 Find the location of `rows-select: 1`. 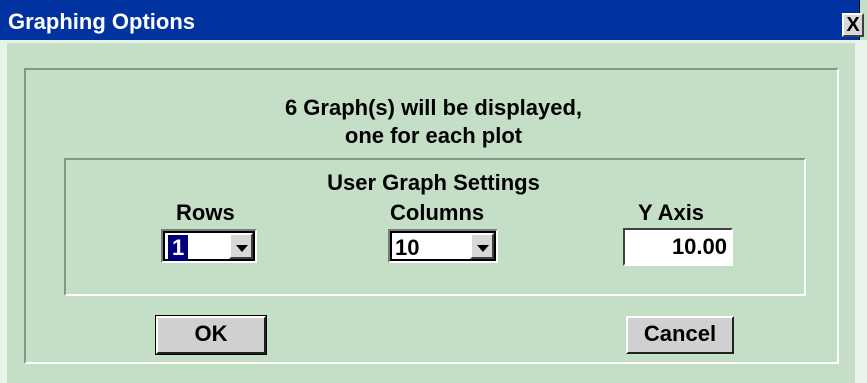

rows-select: 1 is located at coordinates (209, 246).